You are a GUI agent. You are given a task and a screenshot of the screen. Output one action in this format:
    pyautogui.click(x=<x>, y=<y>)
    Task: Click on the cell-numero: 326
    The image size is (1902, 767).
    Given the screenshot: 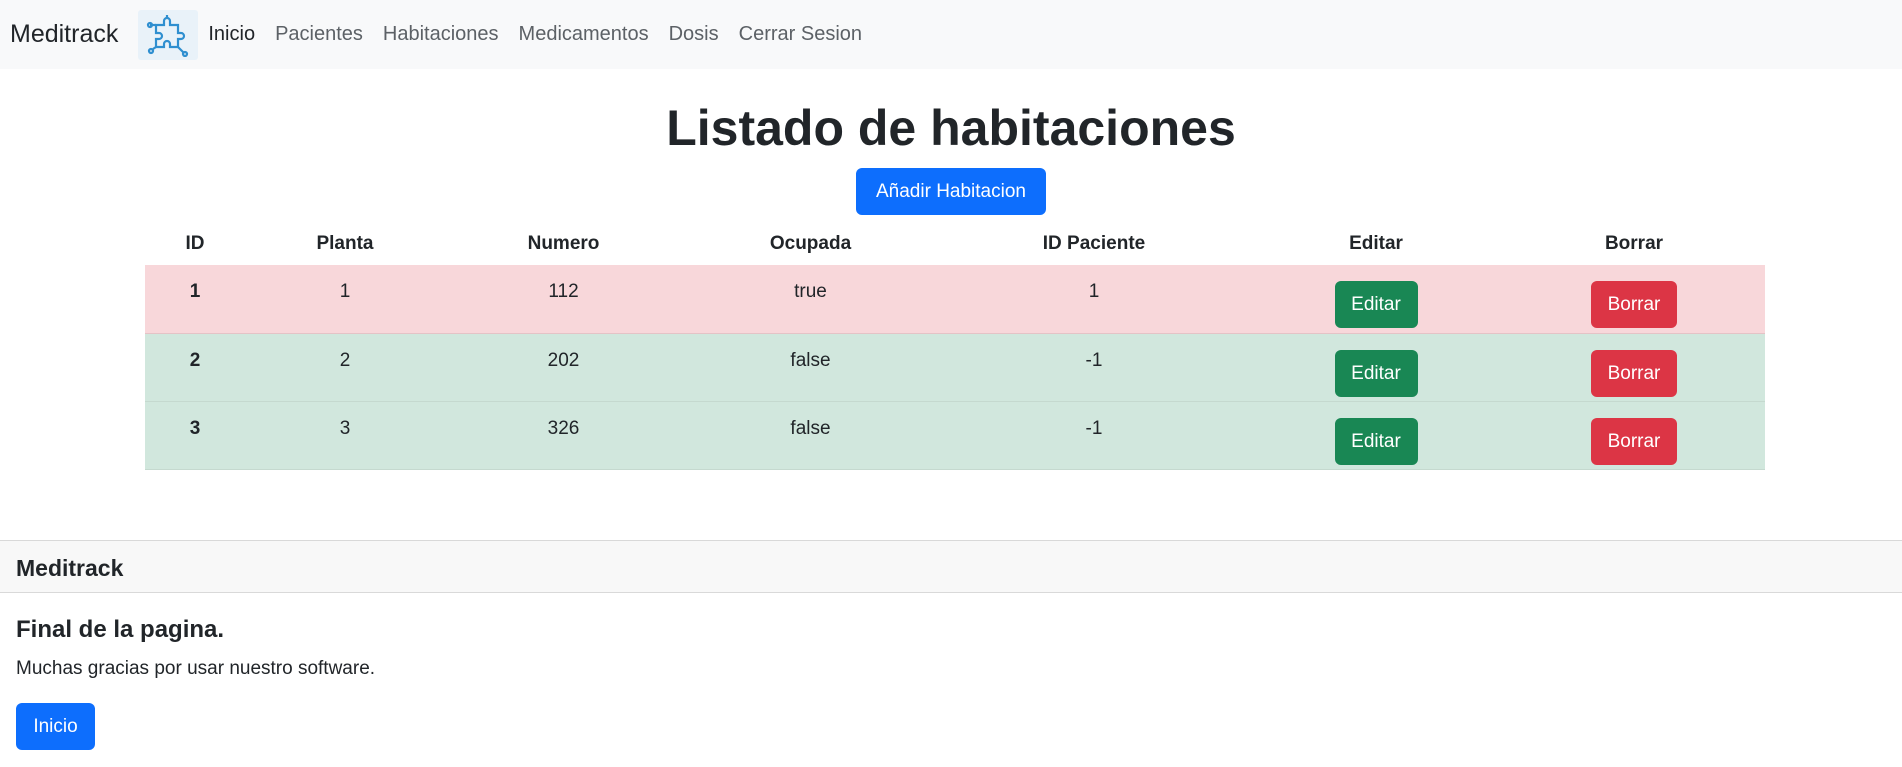 What is the action you would take?
    pyautogui.click(x=563, y=435)
    